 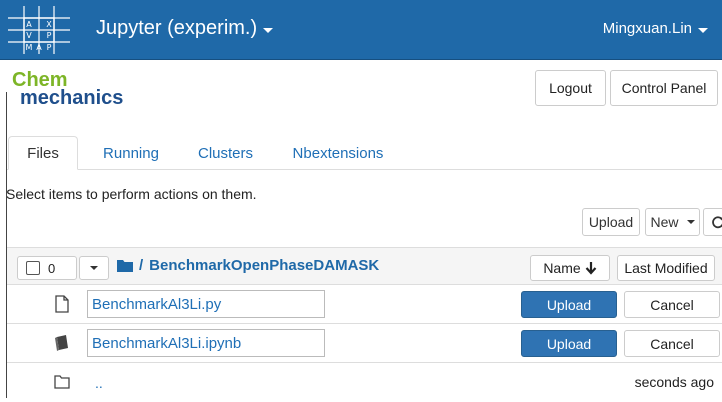 What do you see at coordinates (99, 383) in the screenshot?
I see `parent-directory-link: ..` at bounding box center [99, 383].